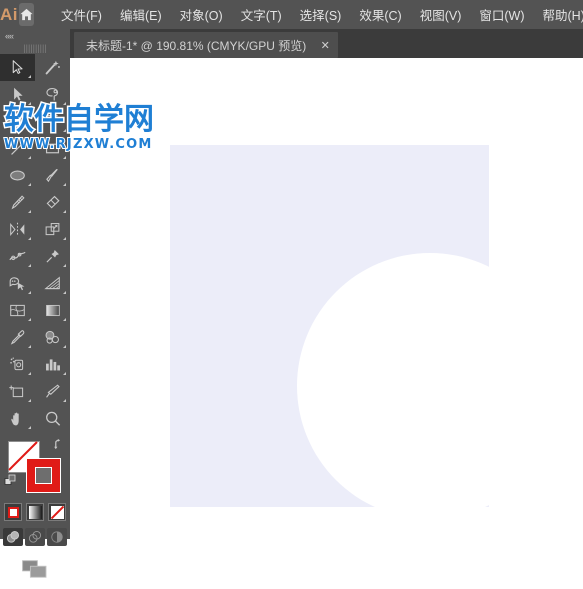  I want to click on gradient-tool, so click(52, 310).